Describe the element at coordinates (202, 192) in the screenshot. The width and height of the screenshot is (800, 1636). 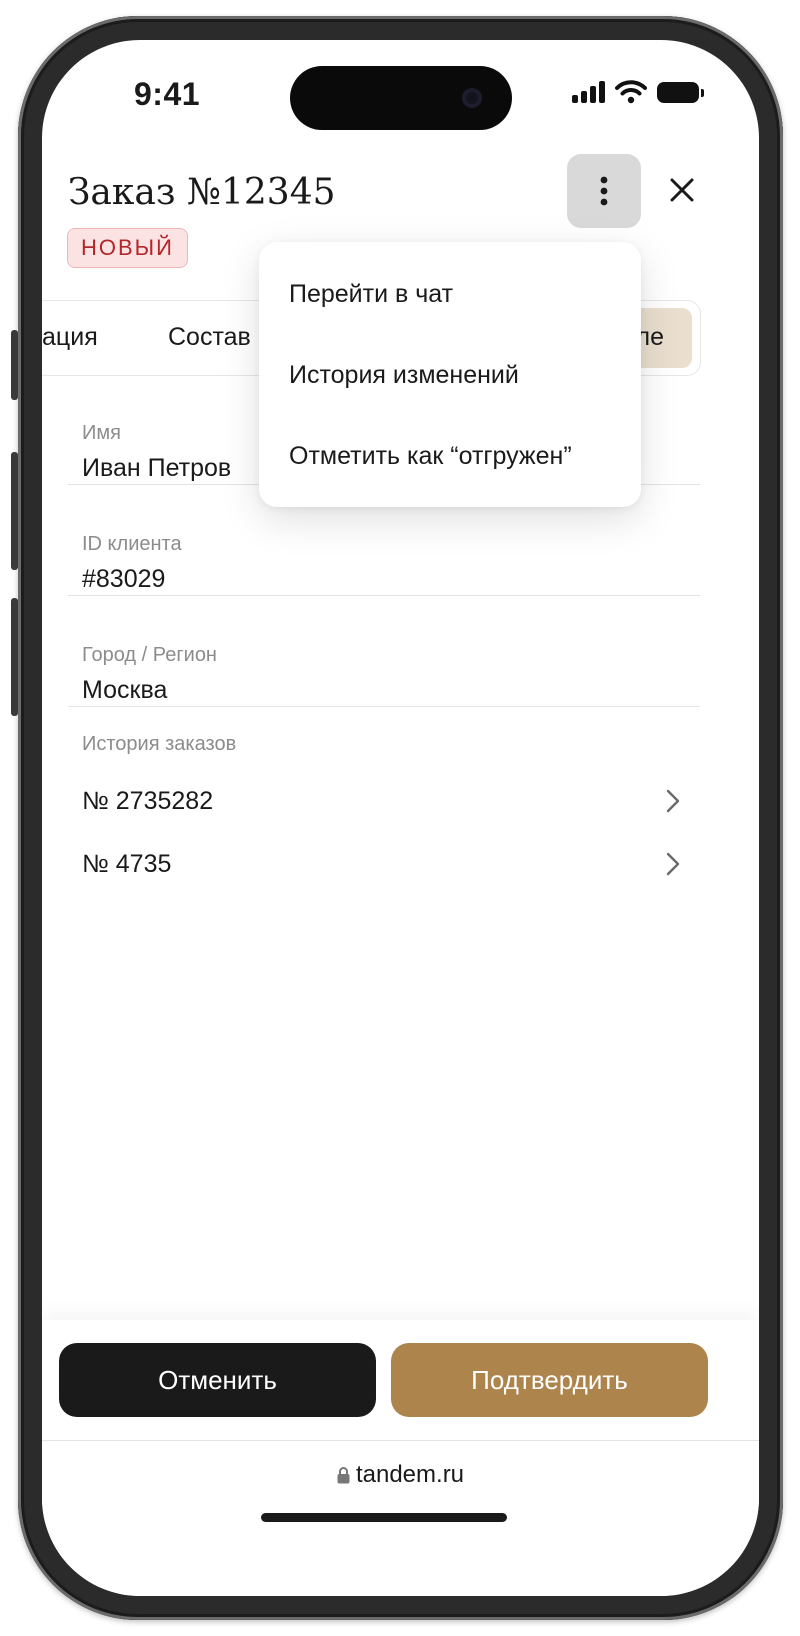
I see `page-title: Заказ №12345` at that location.